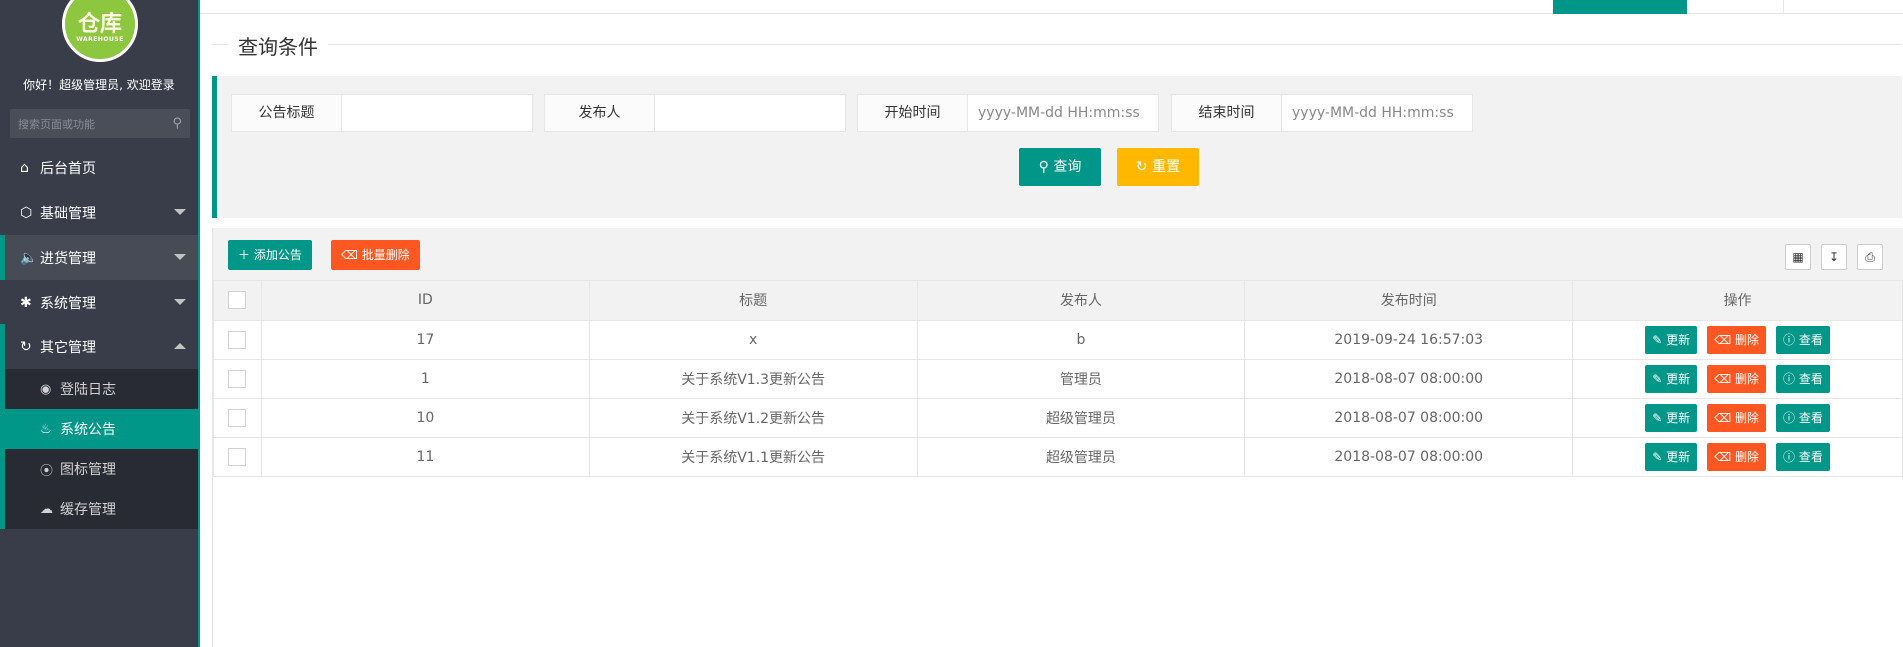 Image resolution: width=1903 pixels, height=647 pixels. What do you see at coordinates (1377, 113) in the screenshot?
I see `end-time-input: yyyy-MM-dd HH:mm:ss` at bounding box center [1377, 113].